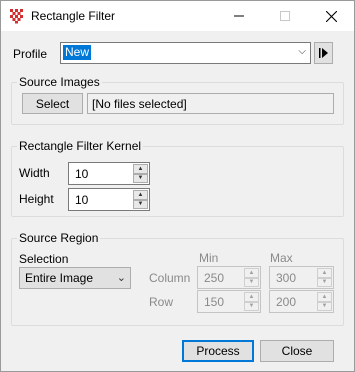 Image resolution: width=355 pixels, height=372 pixels. Describe the element at coordinates (16, 16) in the screenshot. I see `grid-app-icon` at that location.